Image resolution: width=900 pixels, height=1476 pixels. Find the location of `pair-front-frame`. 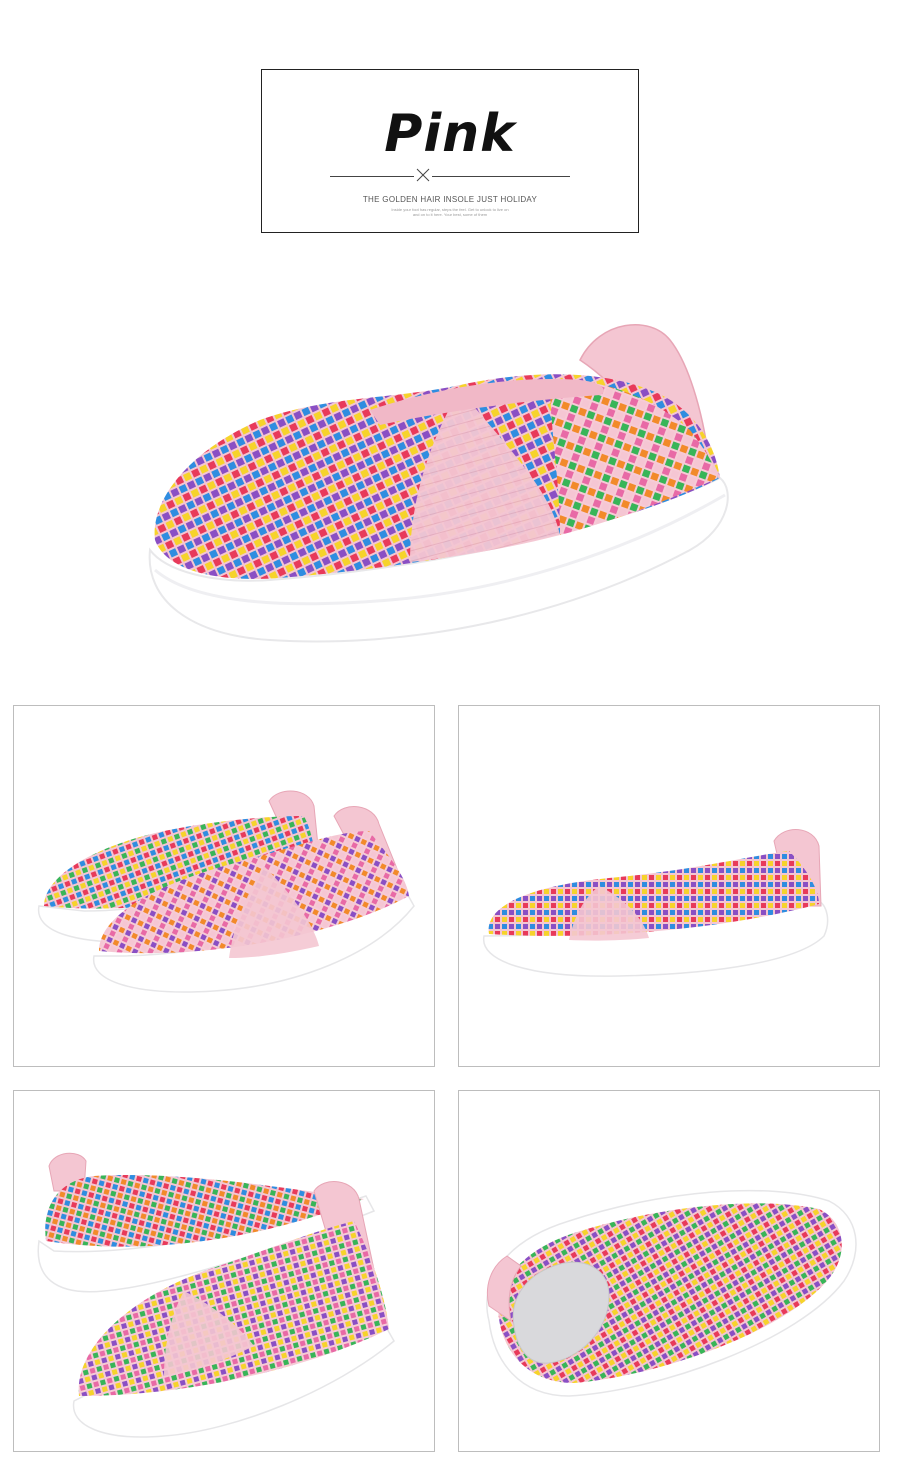

pair-front-frame is located at coordinates (224, 886).